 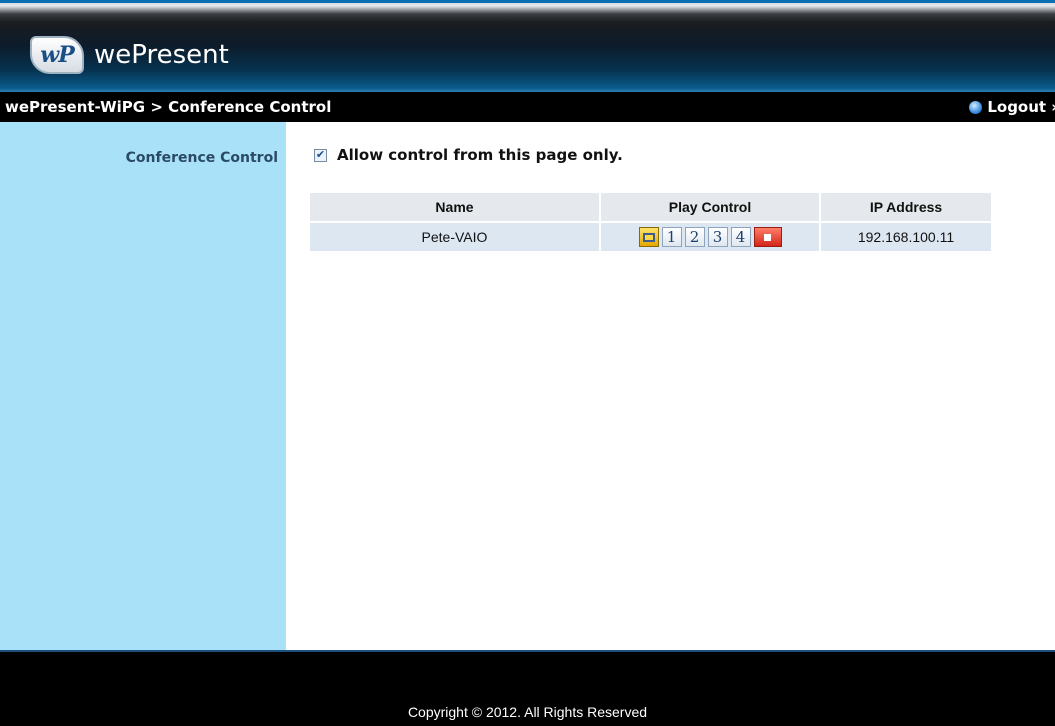 I want to click on fullscreen-button, so click(x=648, y=237).